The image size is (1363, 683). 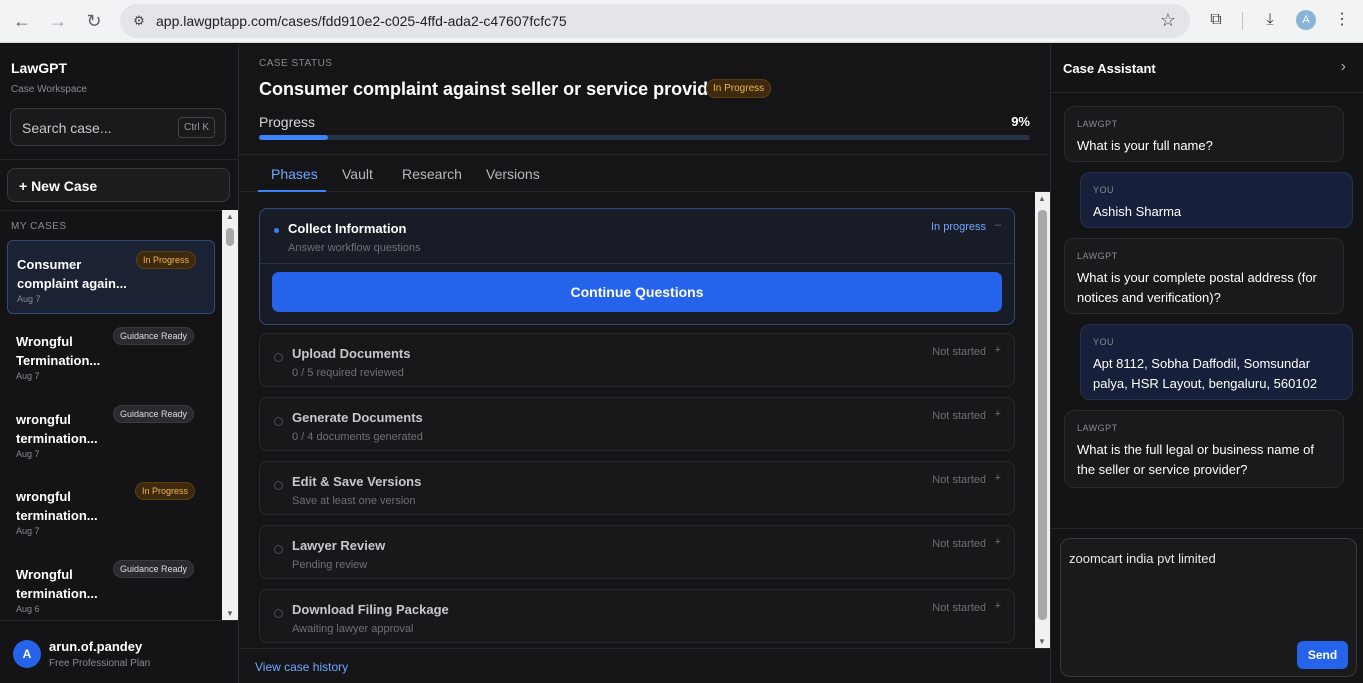 What do you see at coordinates (230, 415) in the screenshot?
I see `case-list-scrollbar: ▲ ▼` at bounding box center [230, 415].